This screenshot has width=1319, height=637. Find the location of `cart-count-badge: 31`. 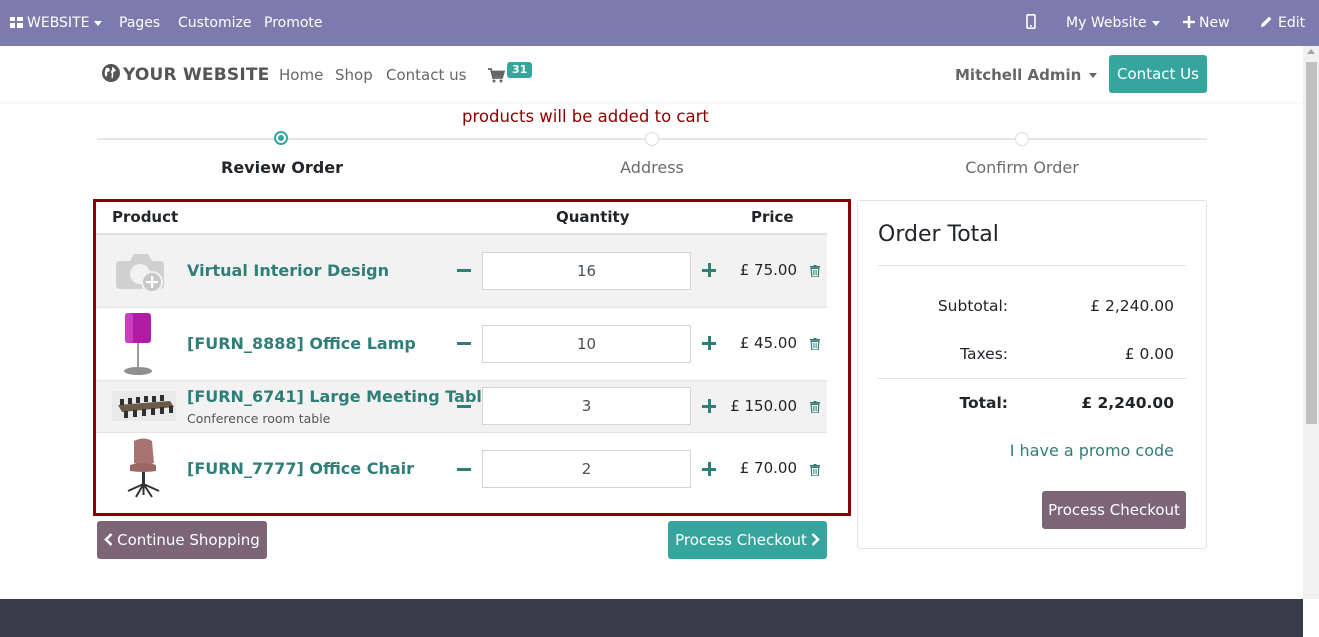

cart-count-badge: 31 is located at coordinates (520, 70).